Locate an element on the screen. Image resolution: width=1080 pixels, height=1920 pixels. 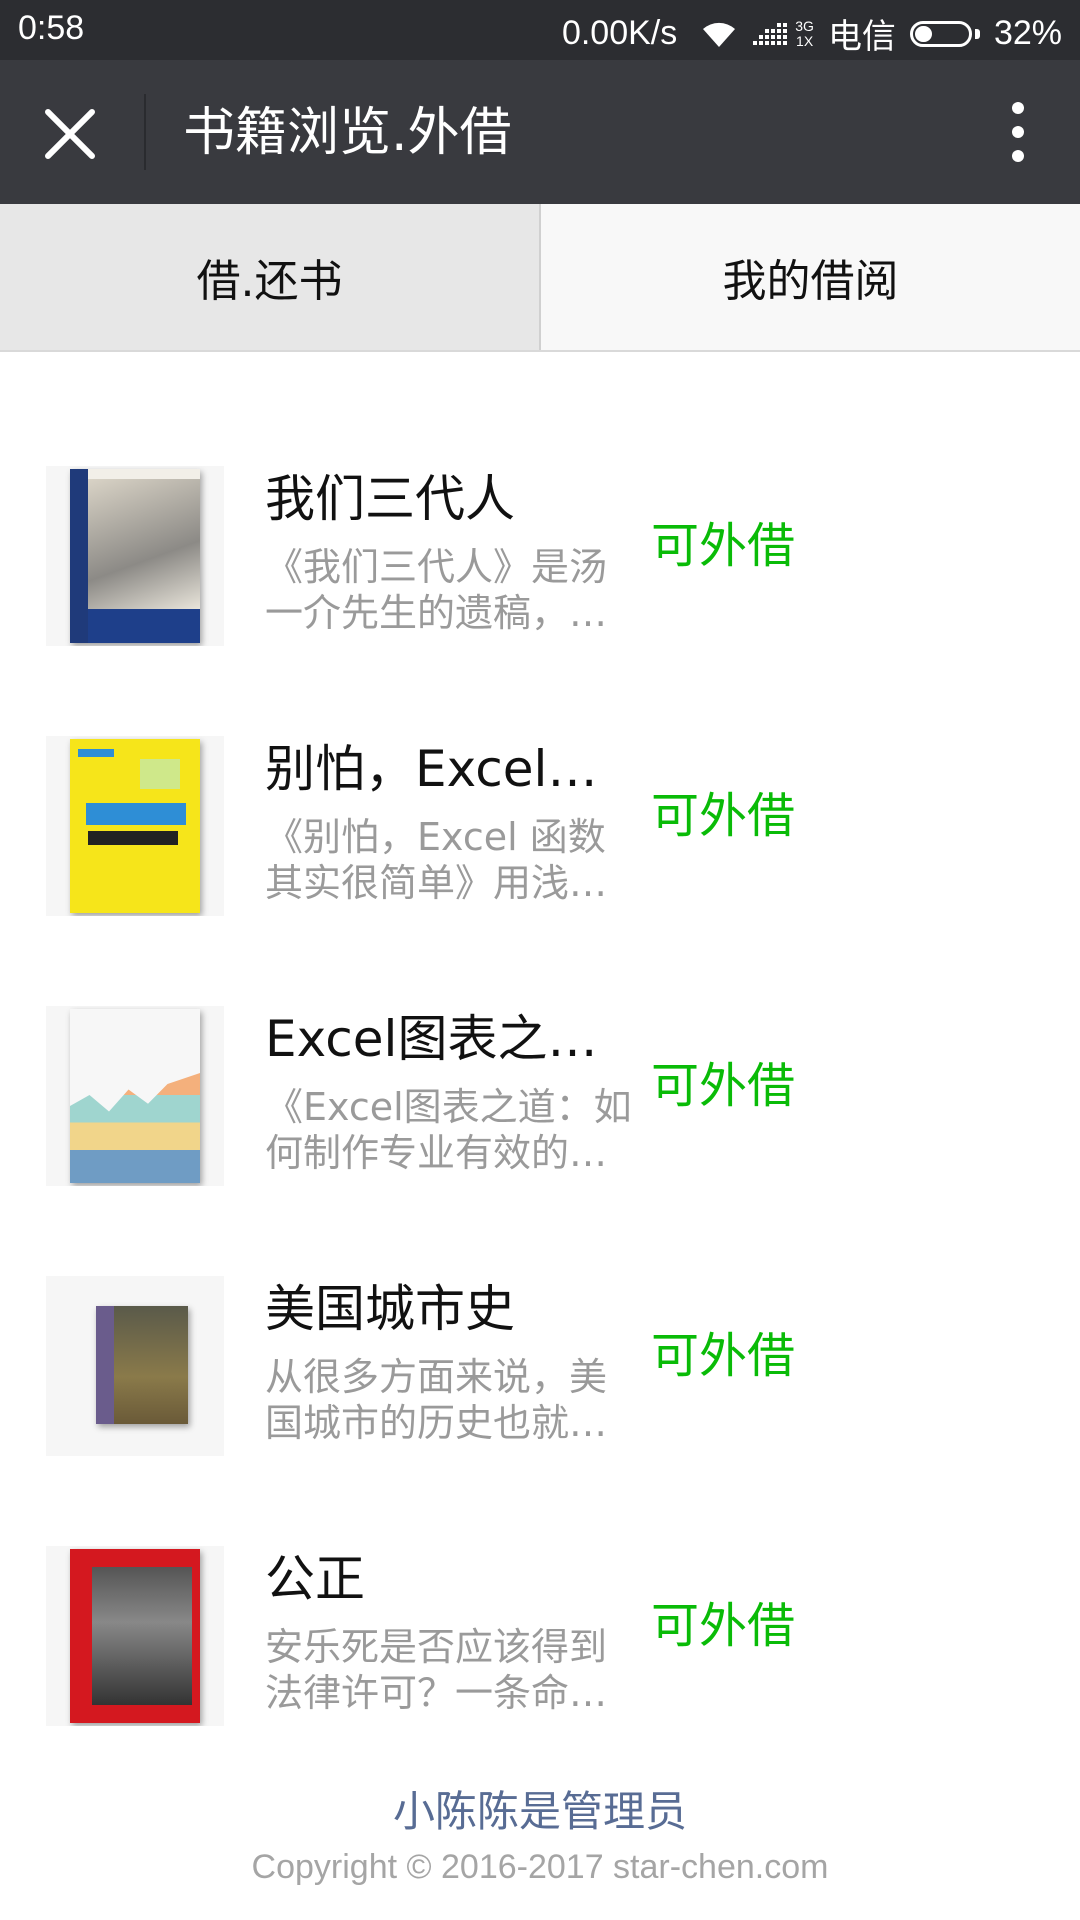
book-title: 美国城市史 is located at coordinates (390, 1309).